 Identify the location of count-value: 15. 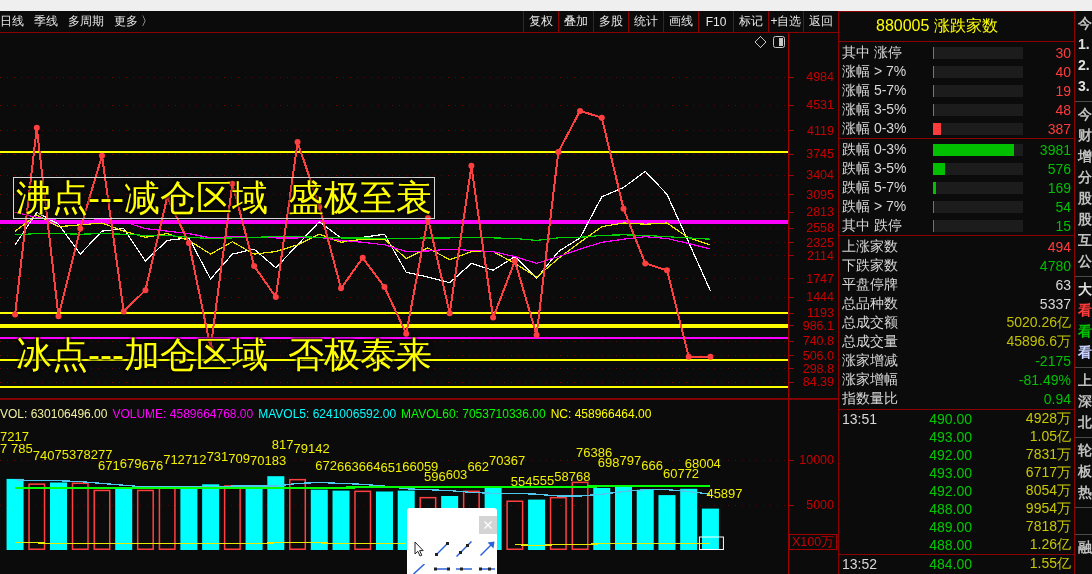
(1063, 225).